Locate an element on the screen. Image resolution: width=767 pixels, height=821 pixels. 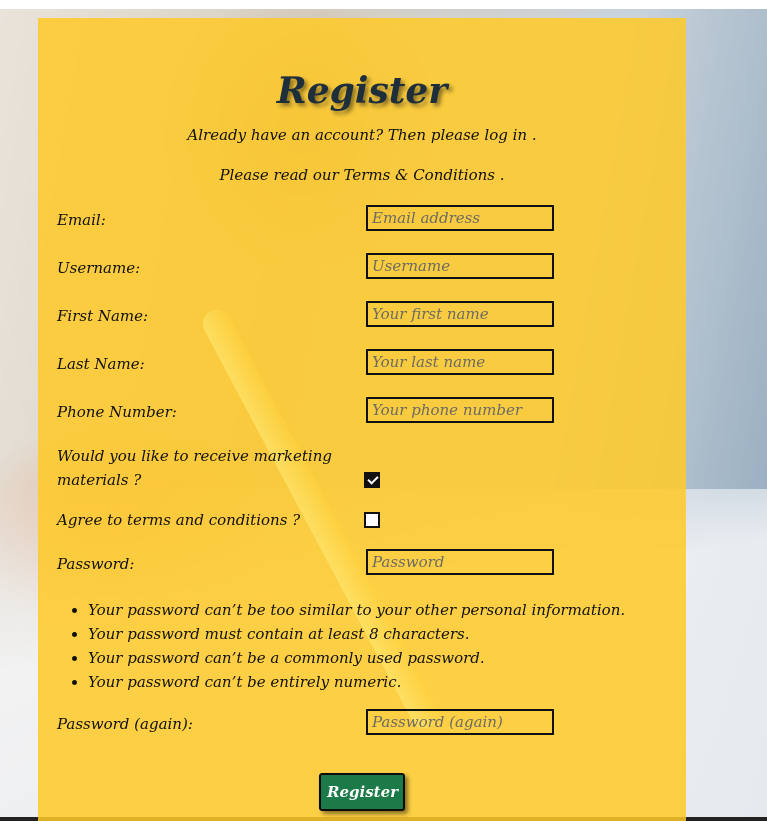
password-field is located at coordinates (460, 562).